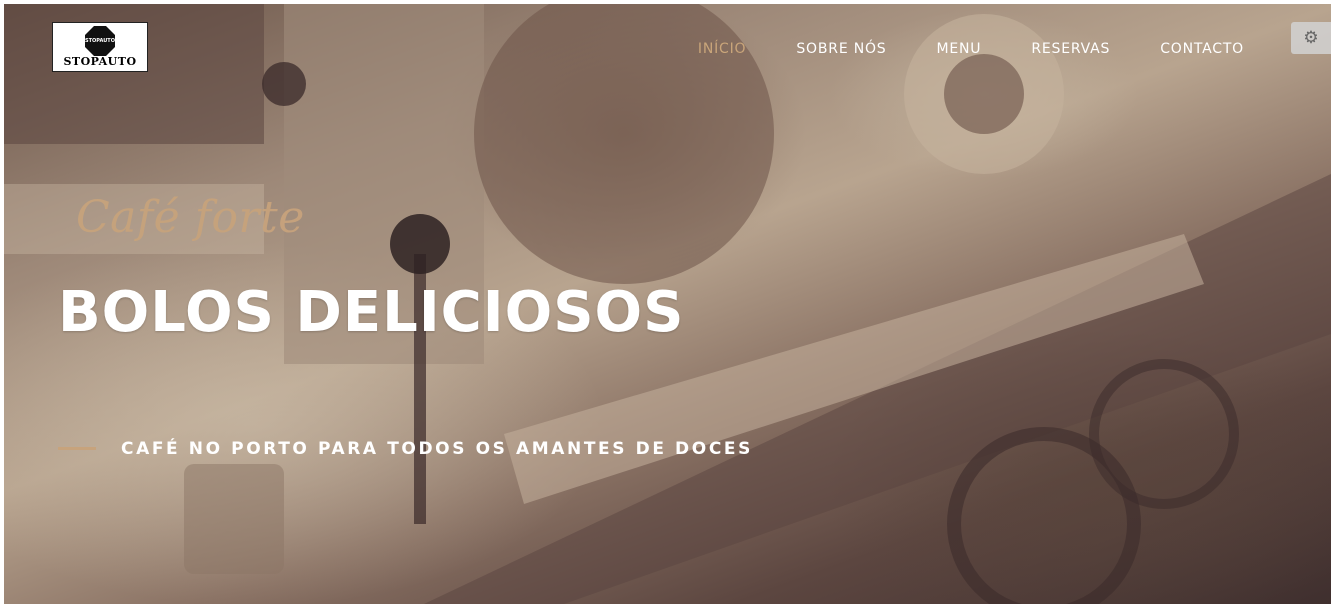 The height and width of the screenshot is (608, 1335). Describe the element at coordinates (1070, 49) in the screenshot. I see `nav-item-reservas: RESERVAS` at that location.